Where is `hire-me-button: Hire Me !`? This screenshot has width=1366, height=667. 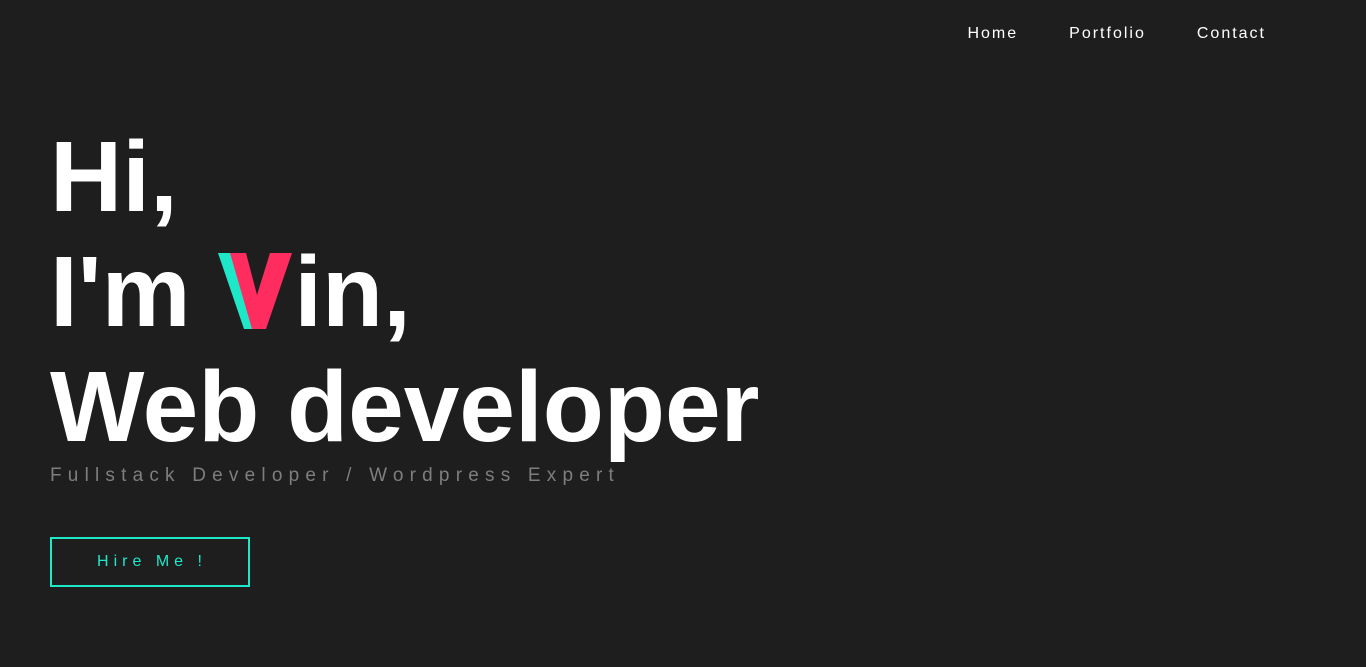 hire-me-button: Hire Me ! is located at coordinates (150, 562).